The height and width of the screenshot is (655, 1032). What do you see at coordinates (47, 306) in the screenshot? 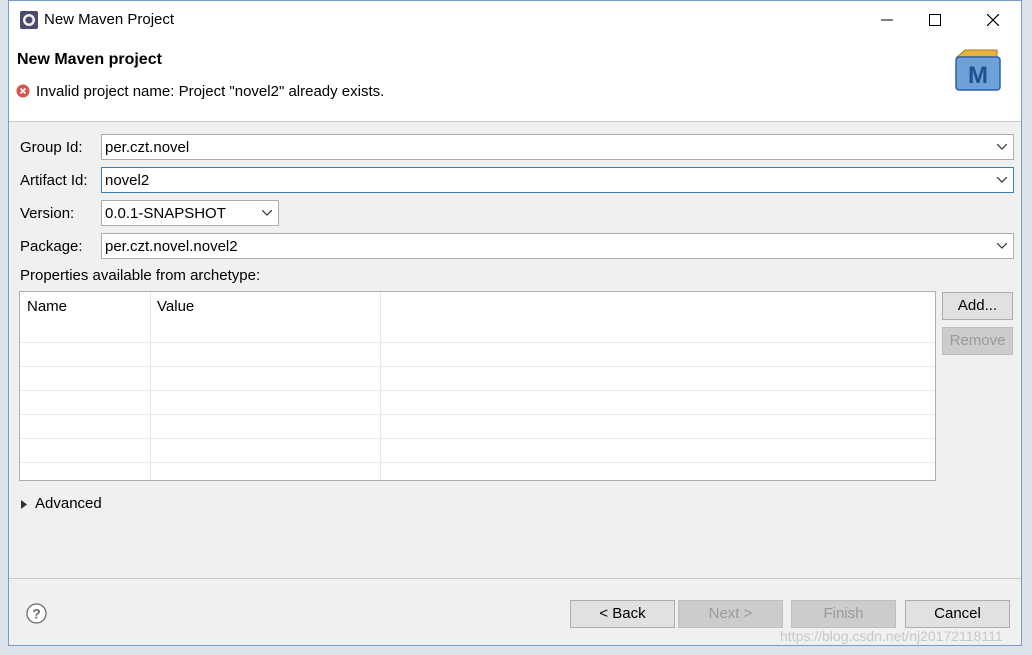
I see `column-header-name: Name` at bounding box center [47, 306].